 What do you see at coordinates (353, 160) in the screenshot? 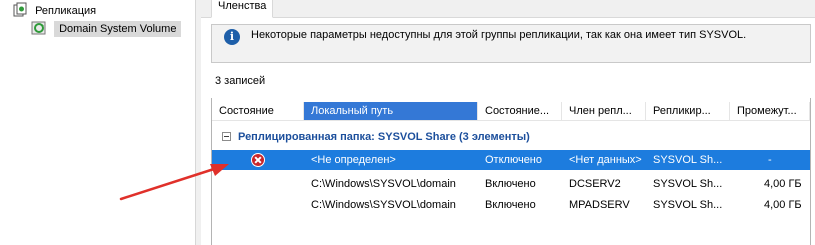
I see `cell-local-path: <Не определен>` at bounding box center [353, 160].